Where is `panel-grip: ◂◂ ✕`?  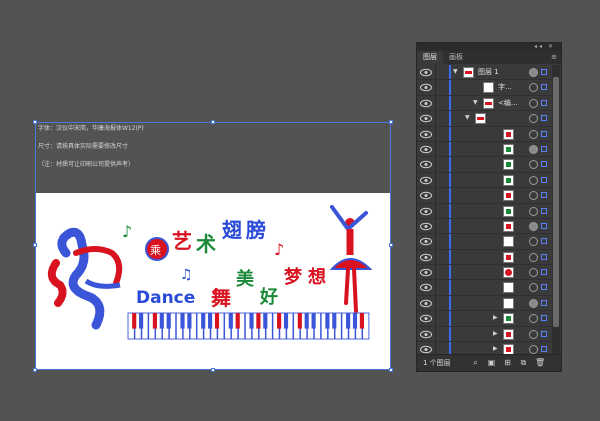 panel-grip: ◂◂ ✕ is located at coordinates (489, 47).